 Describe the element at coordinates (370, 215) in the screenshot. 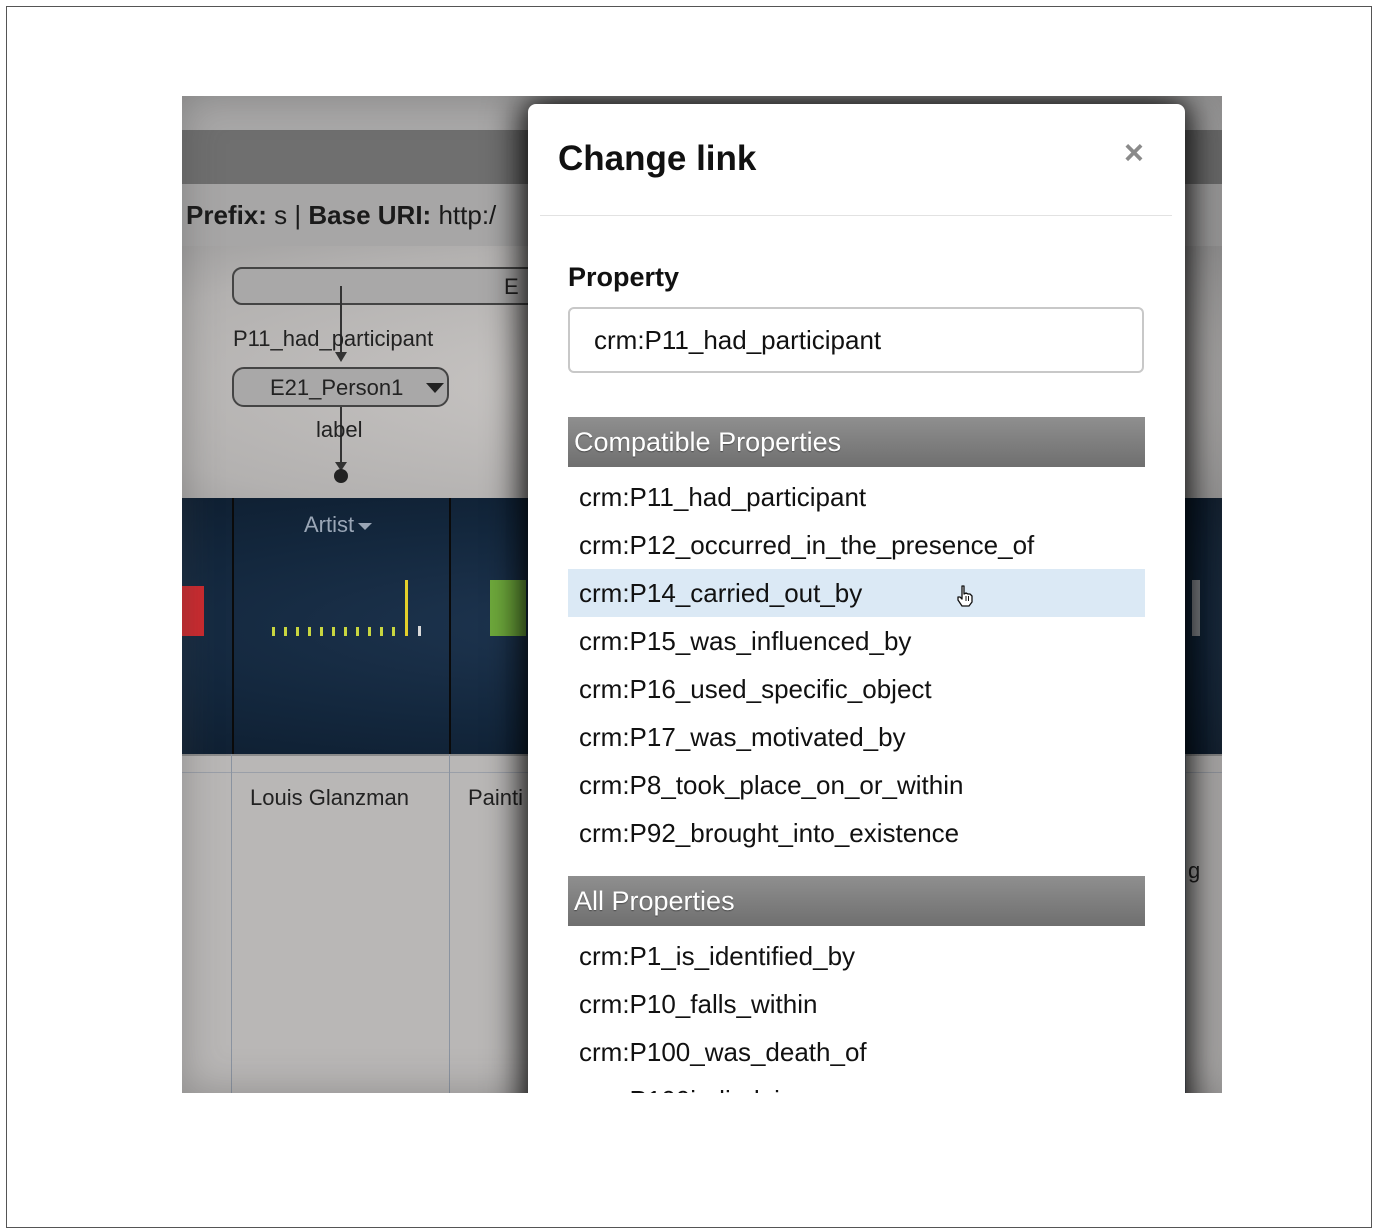

I see `base-uri-label: Base URI:` at that location.